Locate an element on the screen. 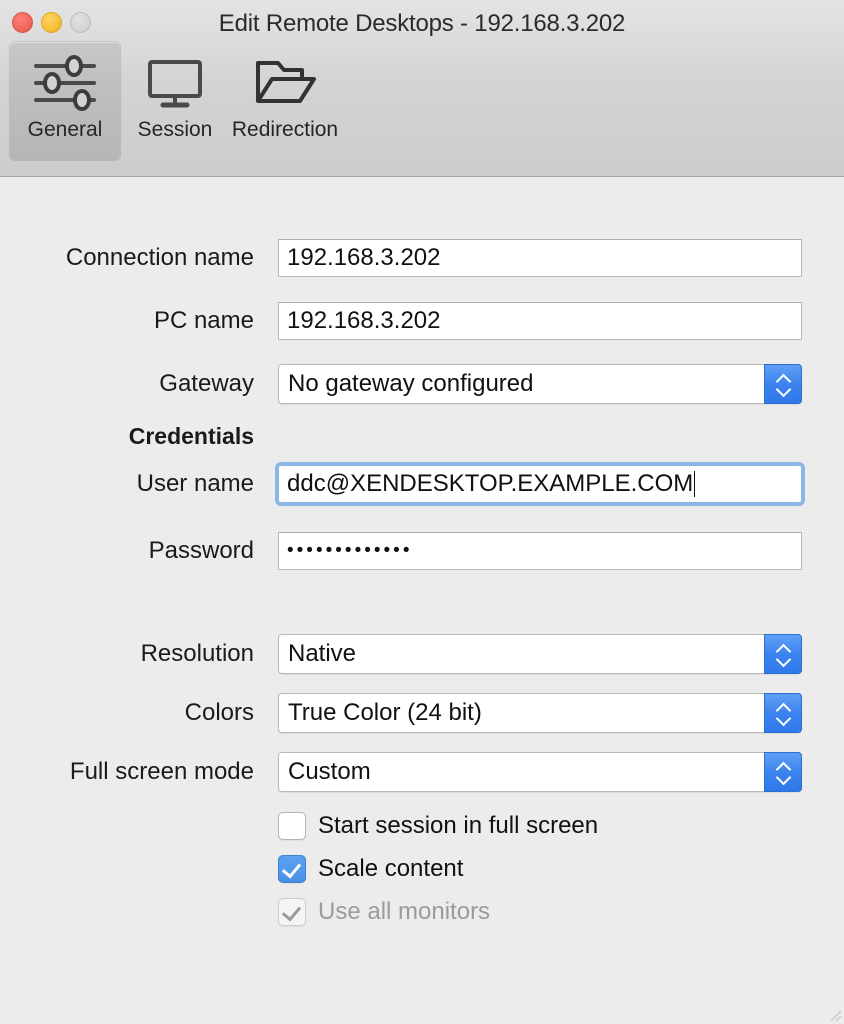  row-credentials-heading: Credentials is located at coordinates (422, 436).